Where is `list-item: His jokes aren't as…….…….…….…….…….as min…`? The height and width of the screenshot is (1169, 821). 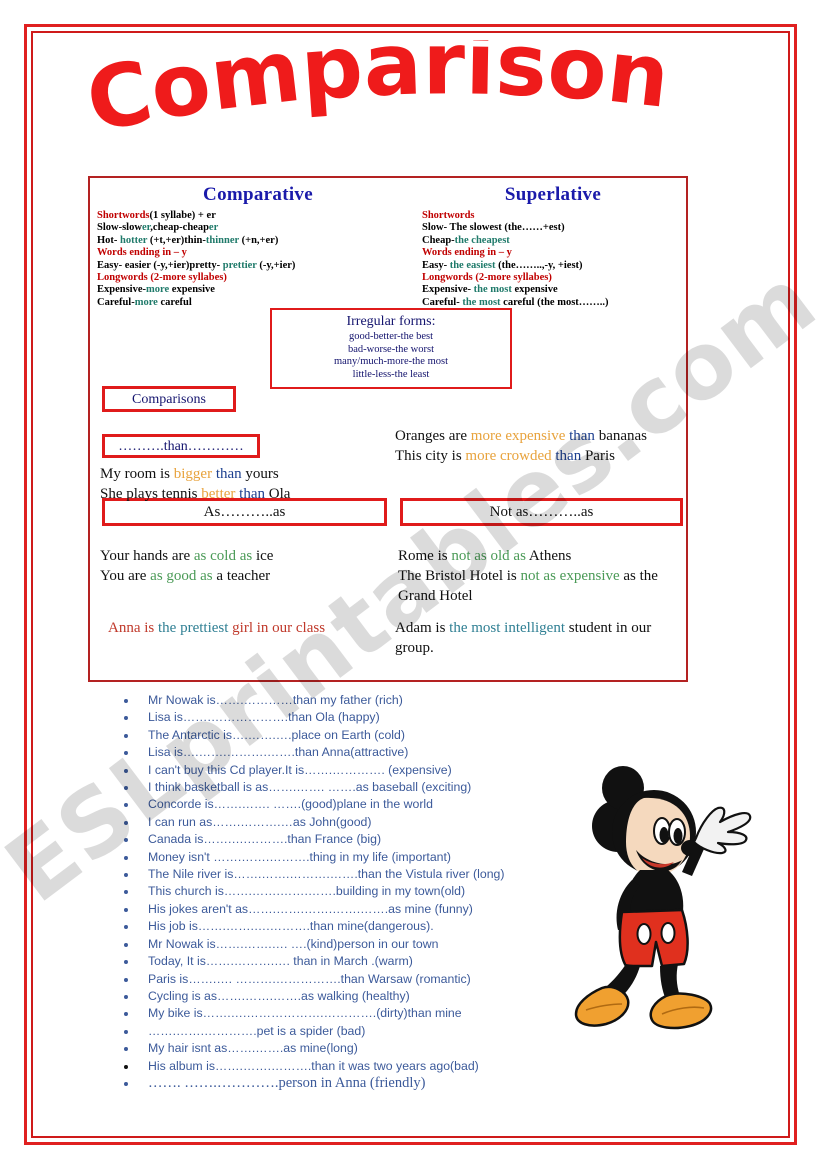
list-item: His jokes aren't as…….…….…….…….…….as min… is located at coordinates (347, 909).